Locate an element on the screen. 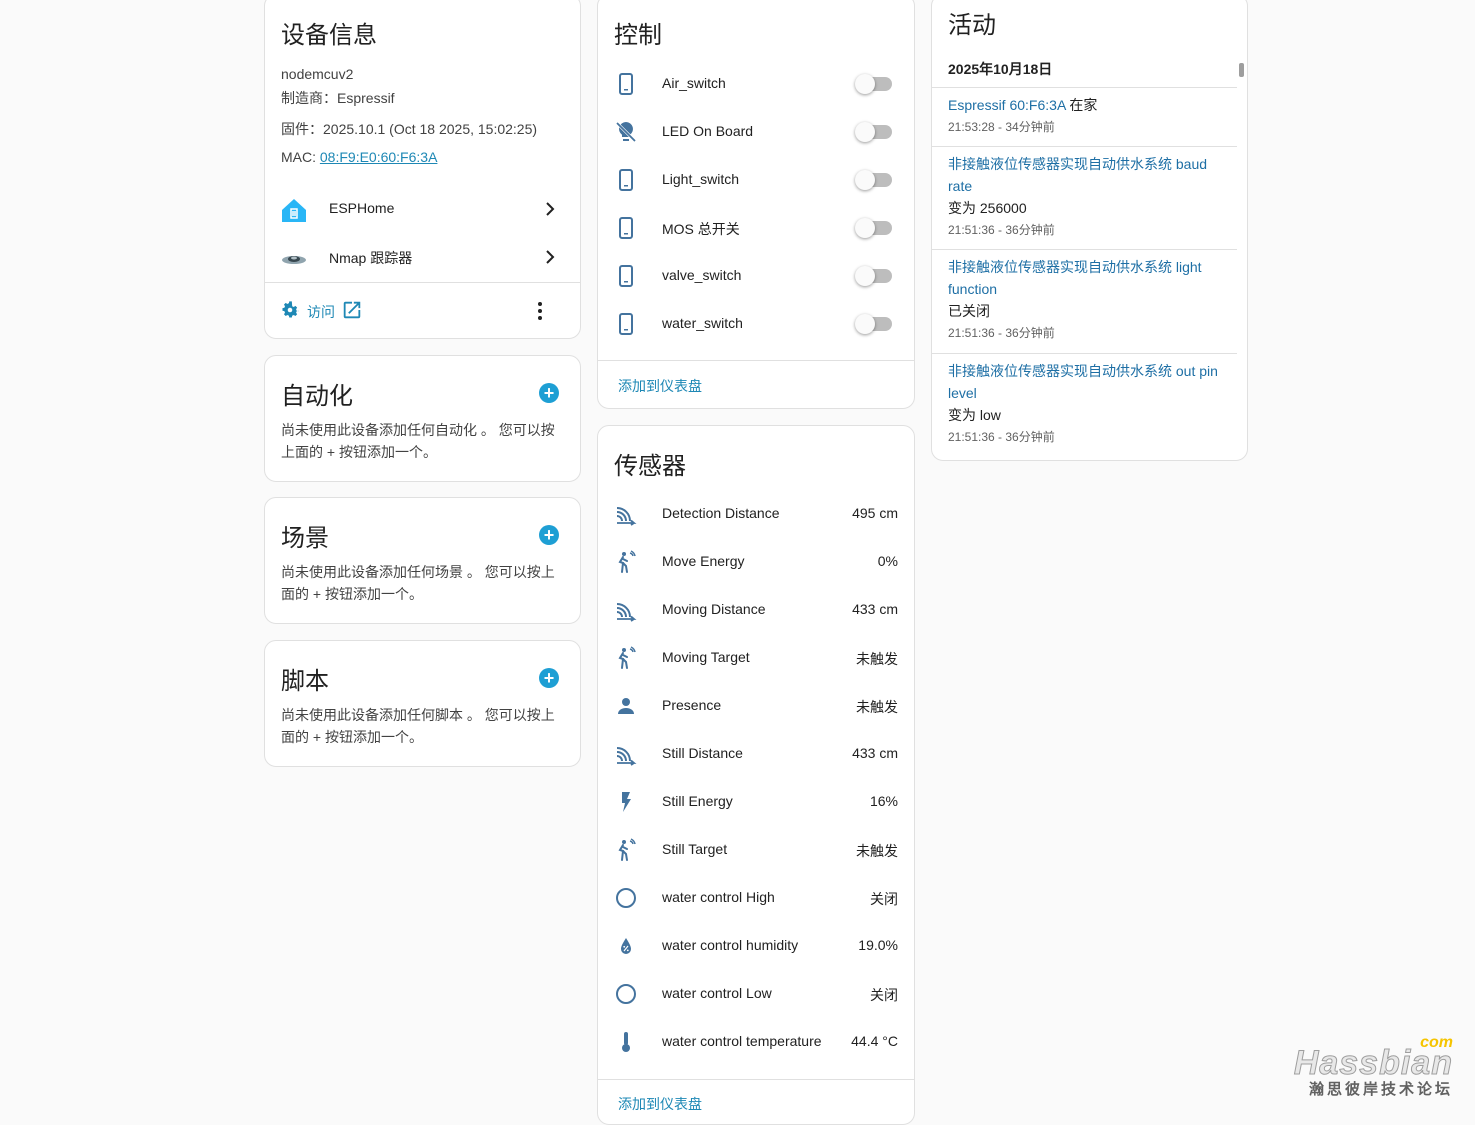  device-mac: MAC: 08:F9:E0:60:F6:3A is located at coordinates (359, 157).